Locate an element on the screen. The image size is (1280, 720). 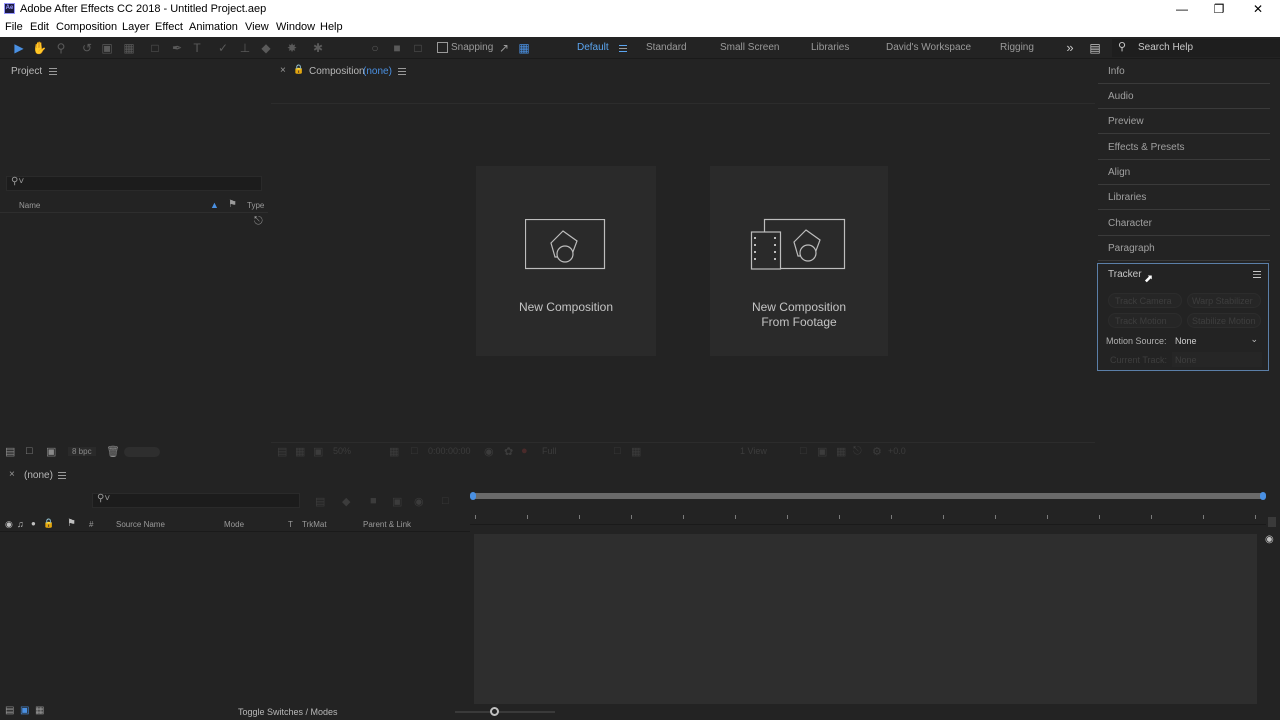
sort-asc-icon: ▲ is located at coordinates (214, 205).